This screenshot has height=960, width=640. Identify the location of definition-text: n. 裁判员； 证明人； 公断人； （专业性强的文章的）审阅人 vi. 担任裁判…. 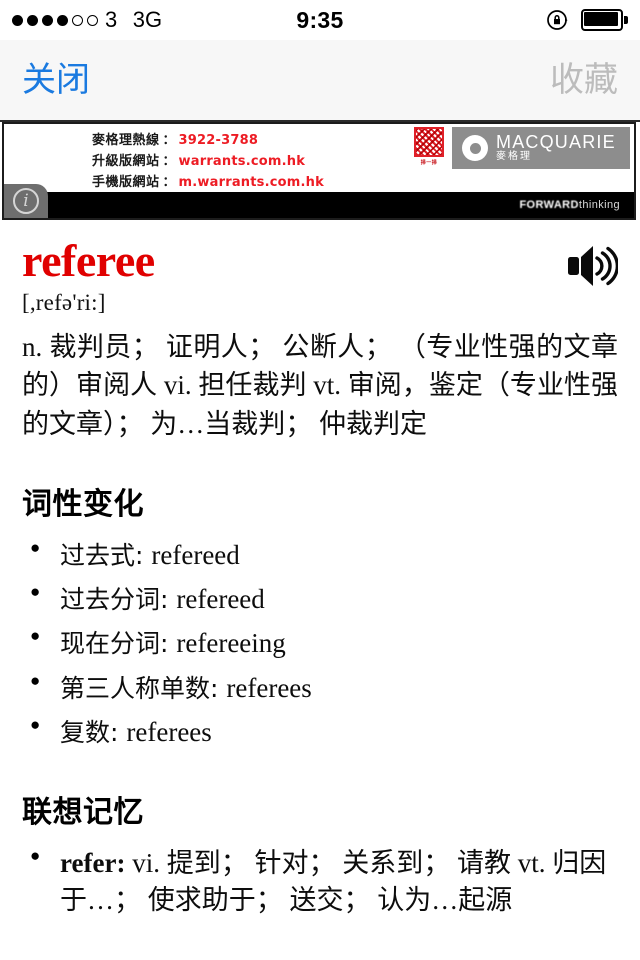
(320, 385).